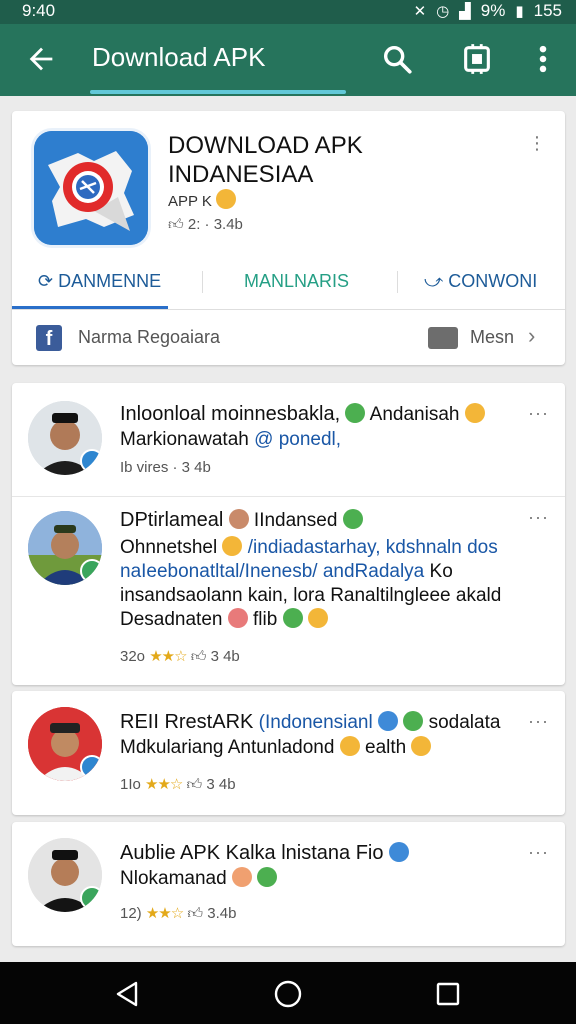  I want to click on battery-percent: 9%, so click(493, 10).